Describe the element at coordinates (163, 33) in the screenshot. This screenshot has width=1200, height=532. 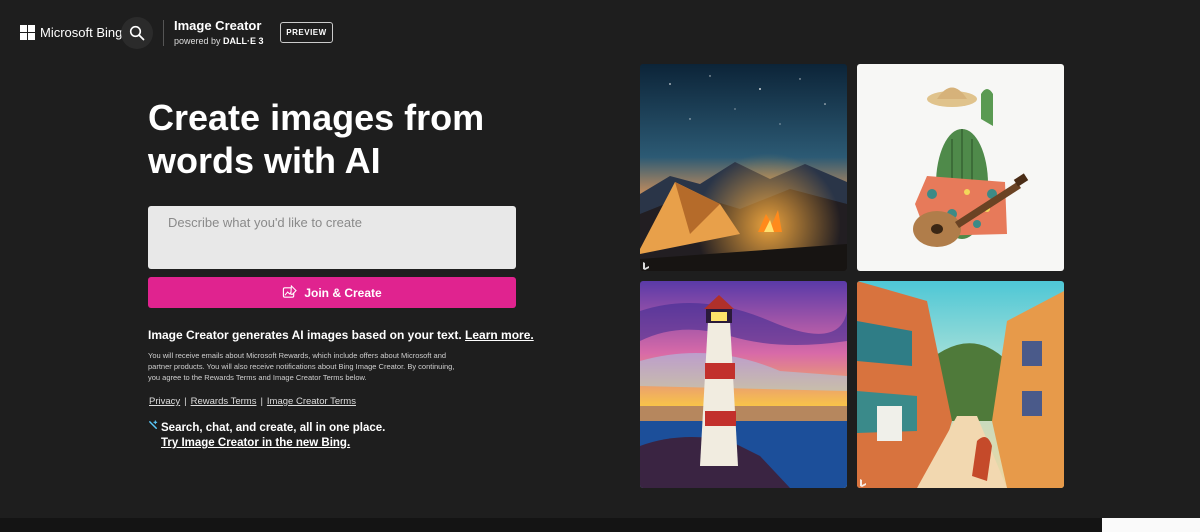
I see `header-divider` at that location.